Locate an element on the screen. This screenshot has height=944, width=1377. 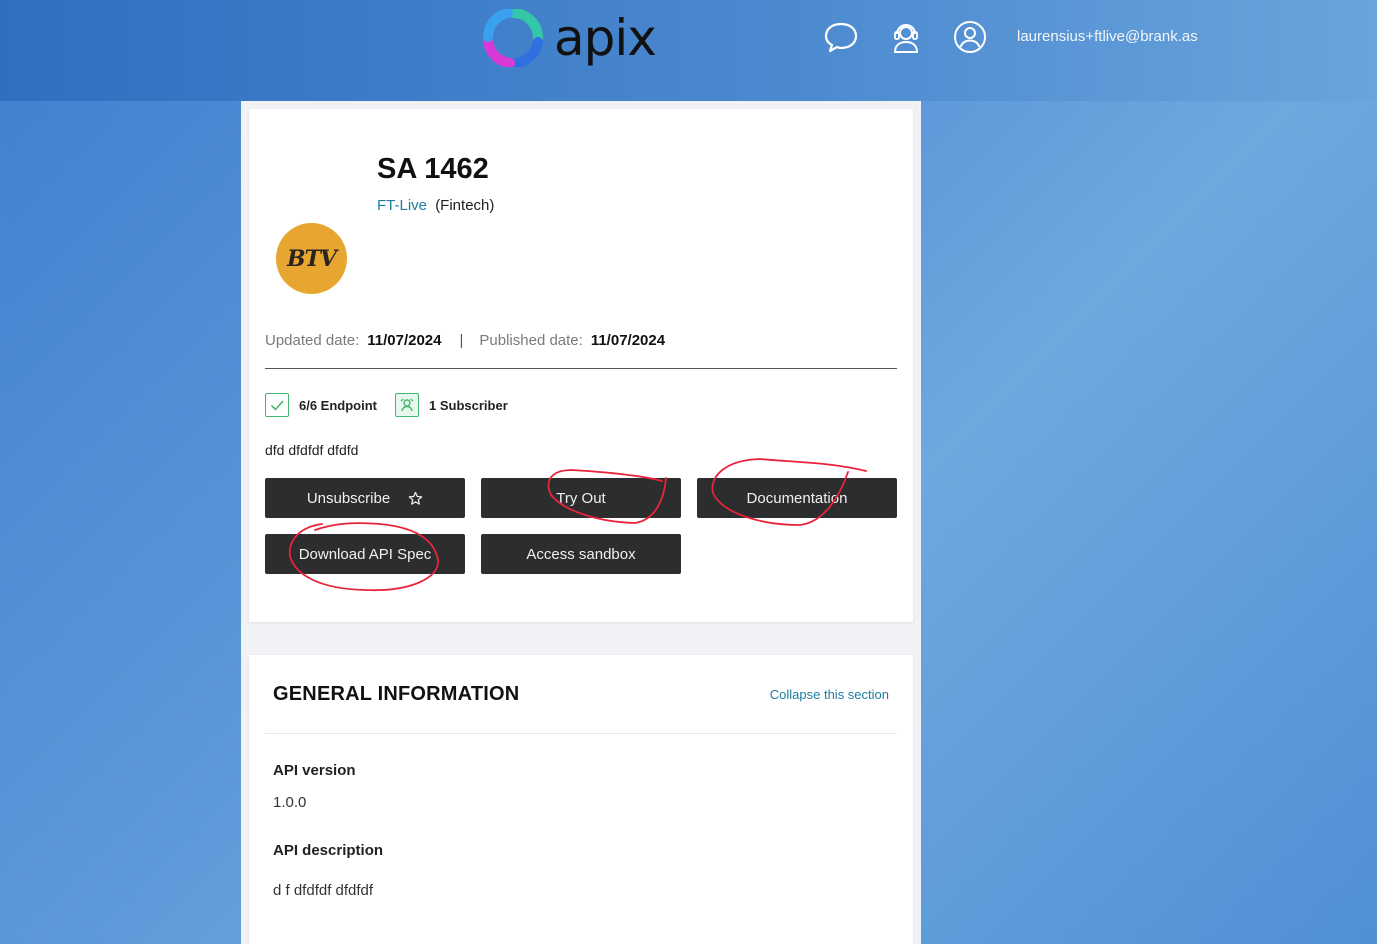
apix-logo: apix is located at coordinates (569, 38).